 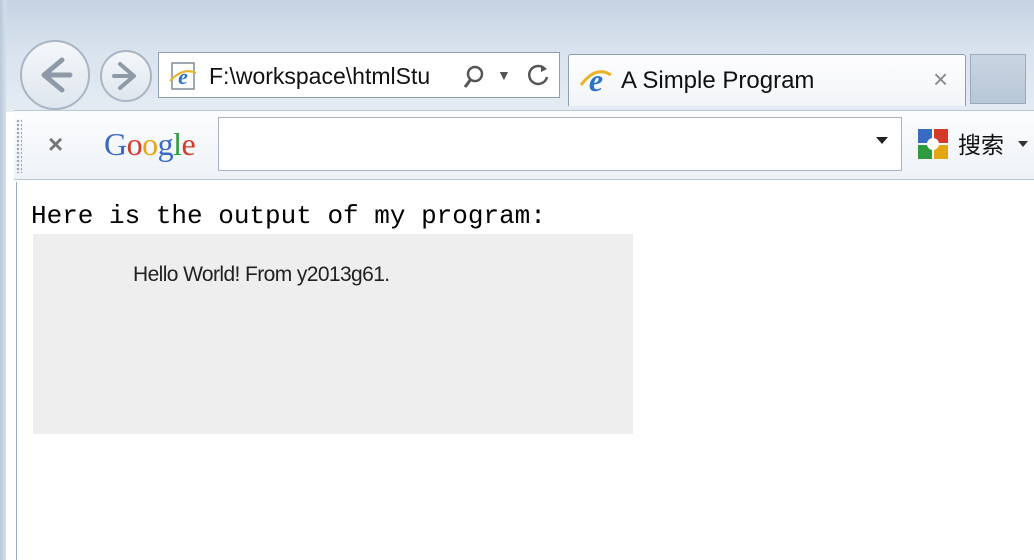 I want to click on tab-a-simple-program: e A Simple Program ×, so click(x=767, y=80).